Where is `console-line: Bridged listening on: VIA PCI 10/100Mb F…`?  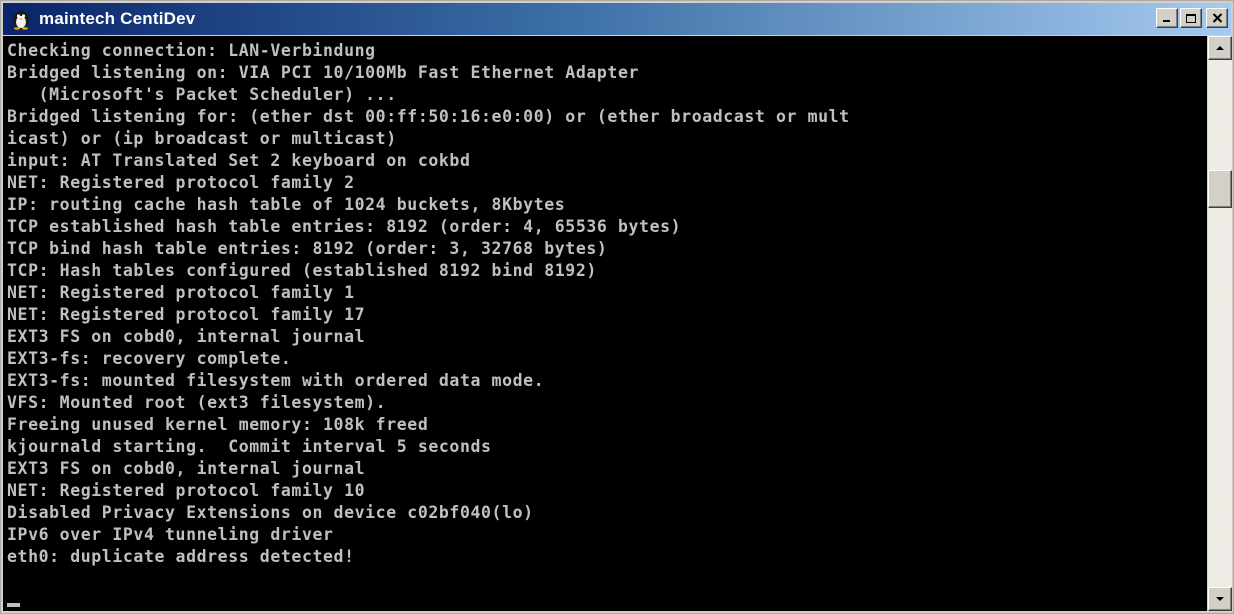
console-line: Bridged listening on: VIA PCI 10/100Mb F… is located at coordinates (323, 72).